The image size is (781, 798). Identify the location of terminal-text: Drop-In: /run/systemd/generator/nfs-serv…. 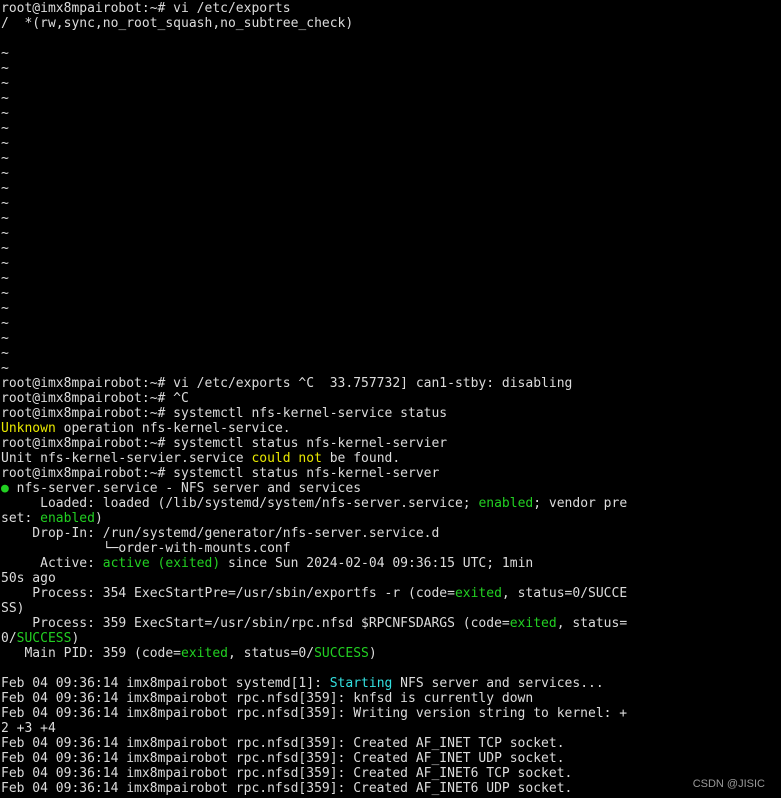
(220, 533).